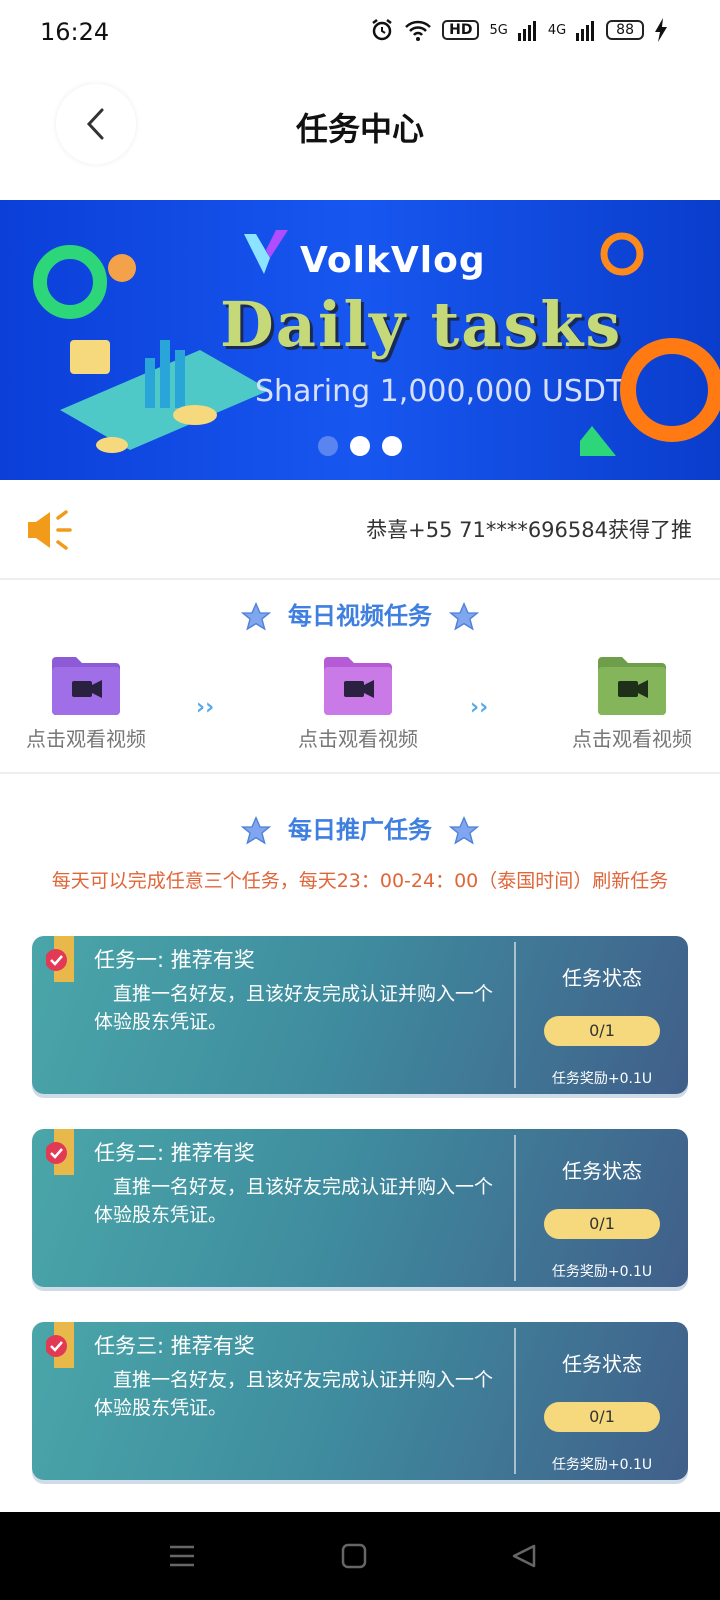  I want to click on notice-text: 恭喜+55 71****696584获得了推, so click(529, 530).